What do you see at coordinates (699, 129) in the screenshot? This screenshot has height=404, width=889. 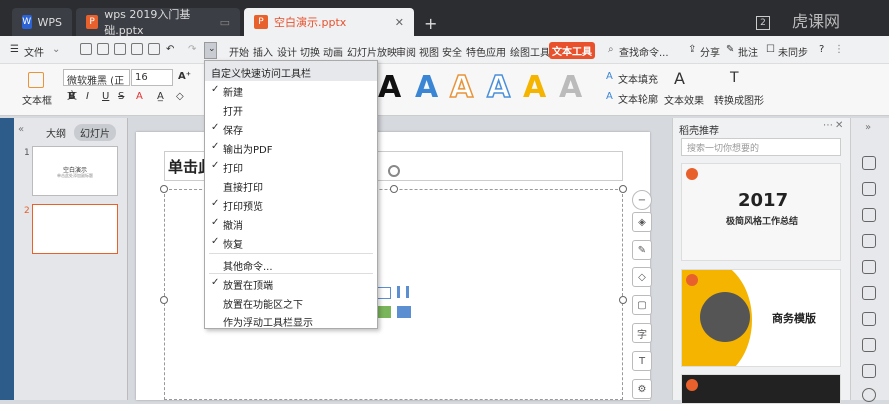 I see `panel-title: 稻壳推荐` at bounding box center [699, 129].